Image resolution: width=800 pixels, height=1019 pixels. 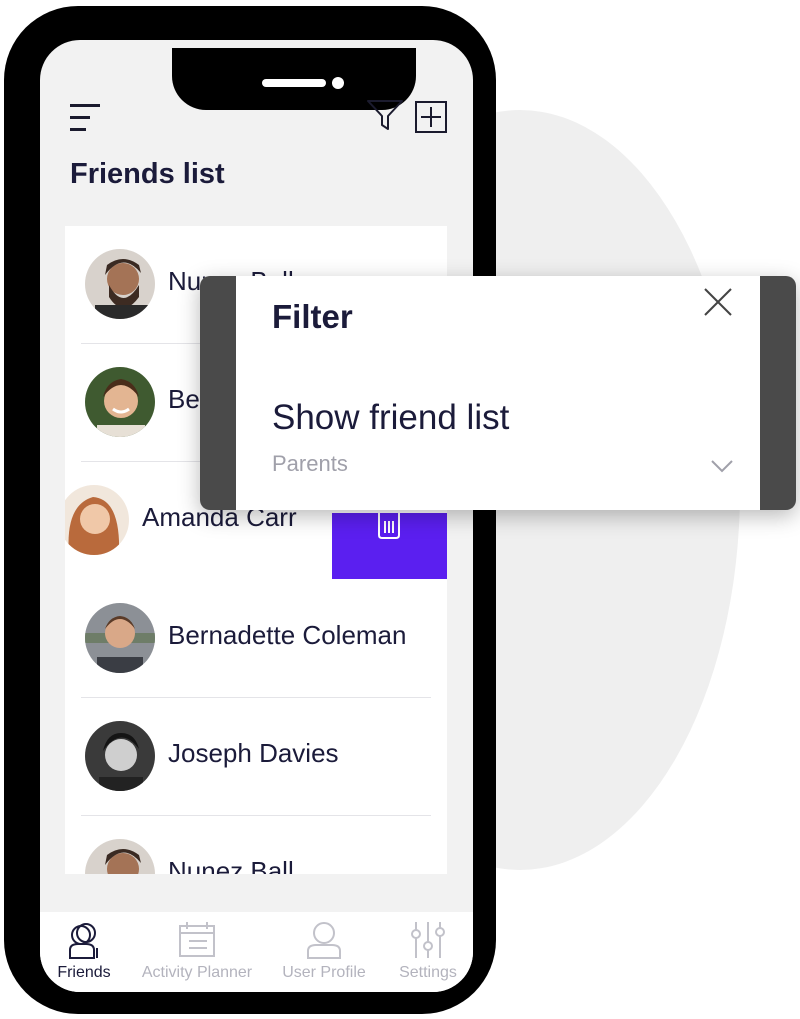 I want to click on filter-icon, so click(x=385, y=115).